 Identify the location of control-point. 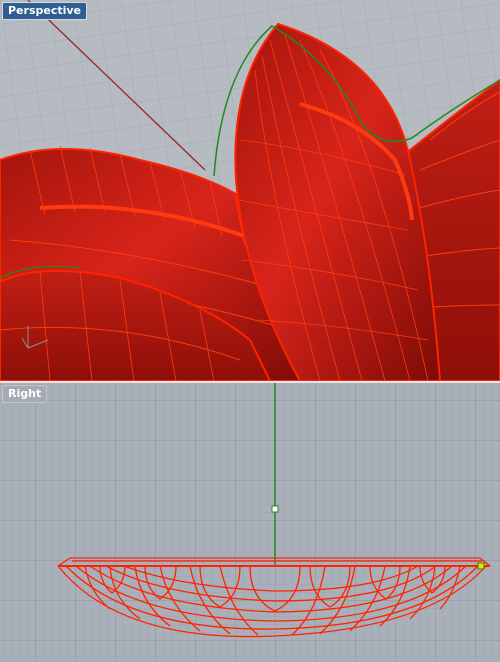
(275, 509).